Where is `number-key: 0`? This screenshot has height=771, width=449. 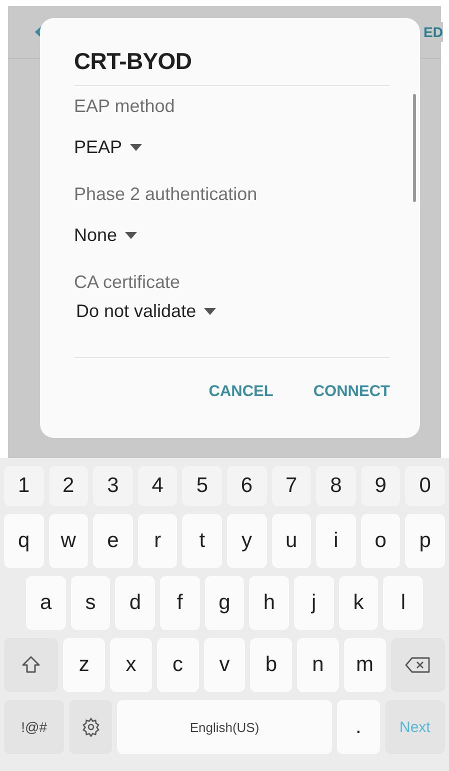 number-key: 0 is located at coordinates (425, 486).